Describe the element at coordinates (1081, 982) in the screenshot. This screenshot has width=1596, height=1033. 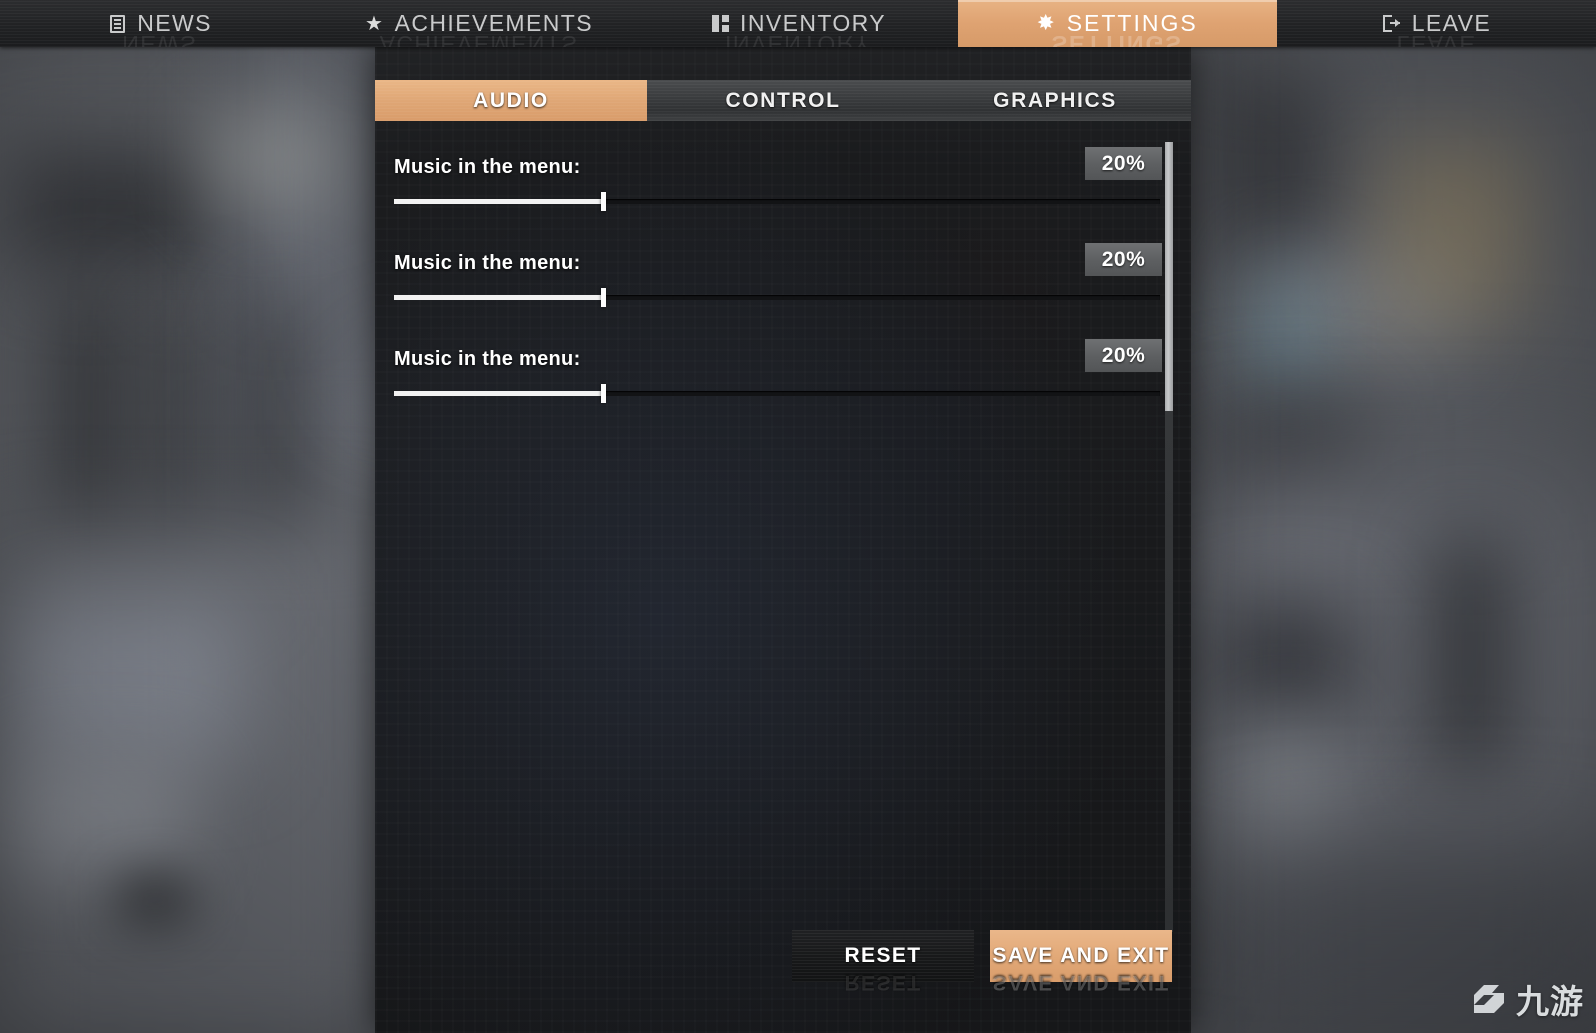
I see `save-and-exit-button-reflection: SAVE AND EXIT` at that location.